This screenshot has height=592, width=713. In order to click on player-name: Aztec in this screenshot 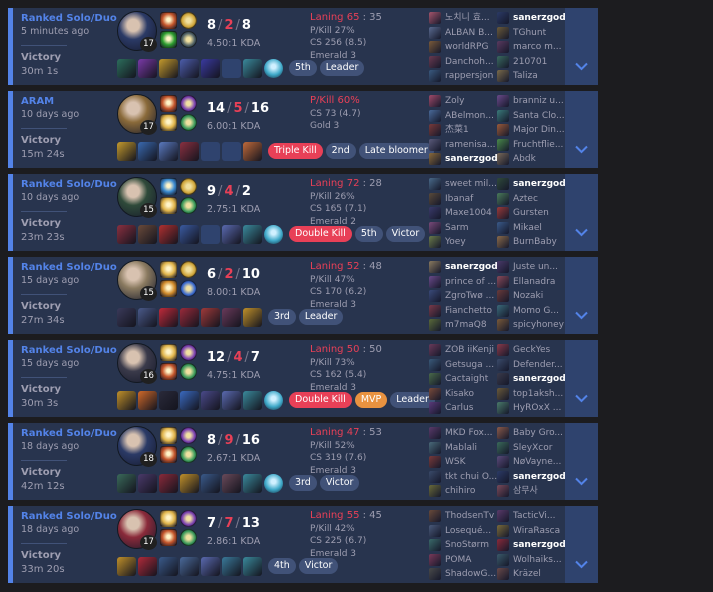, I will do `click(525, 199)`.